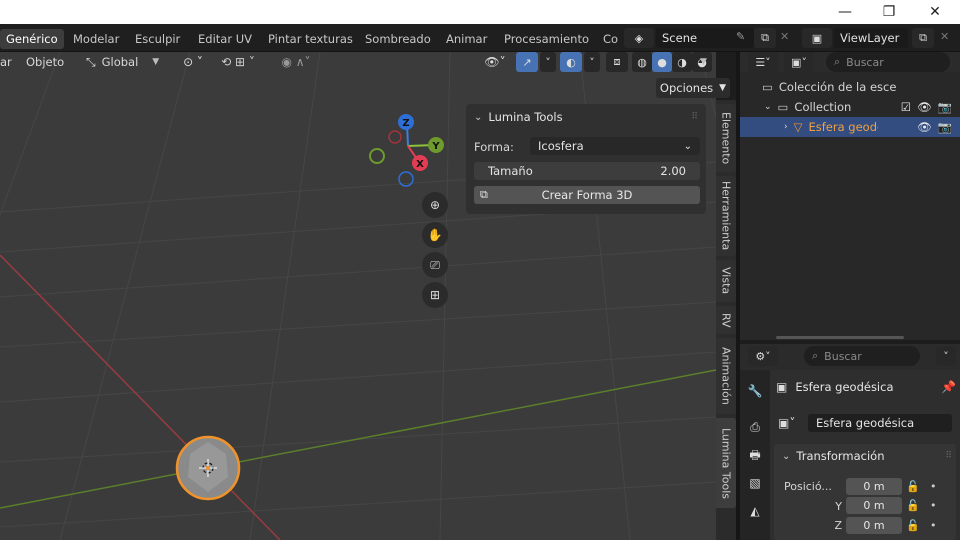  Describe the element at coordinates (755, 511) in the screenshot. I see `scene-tab: ◭` at that location.